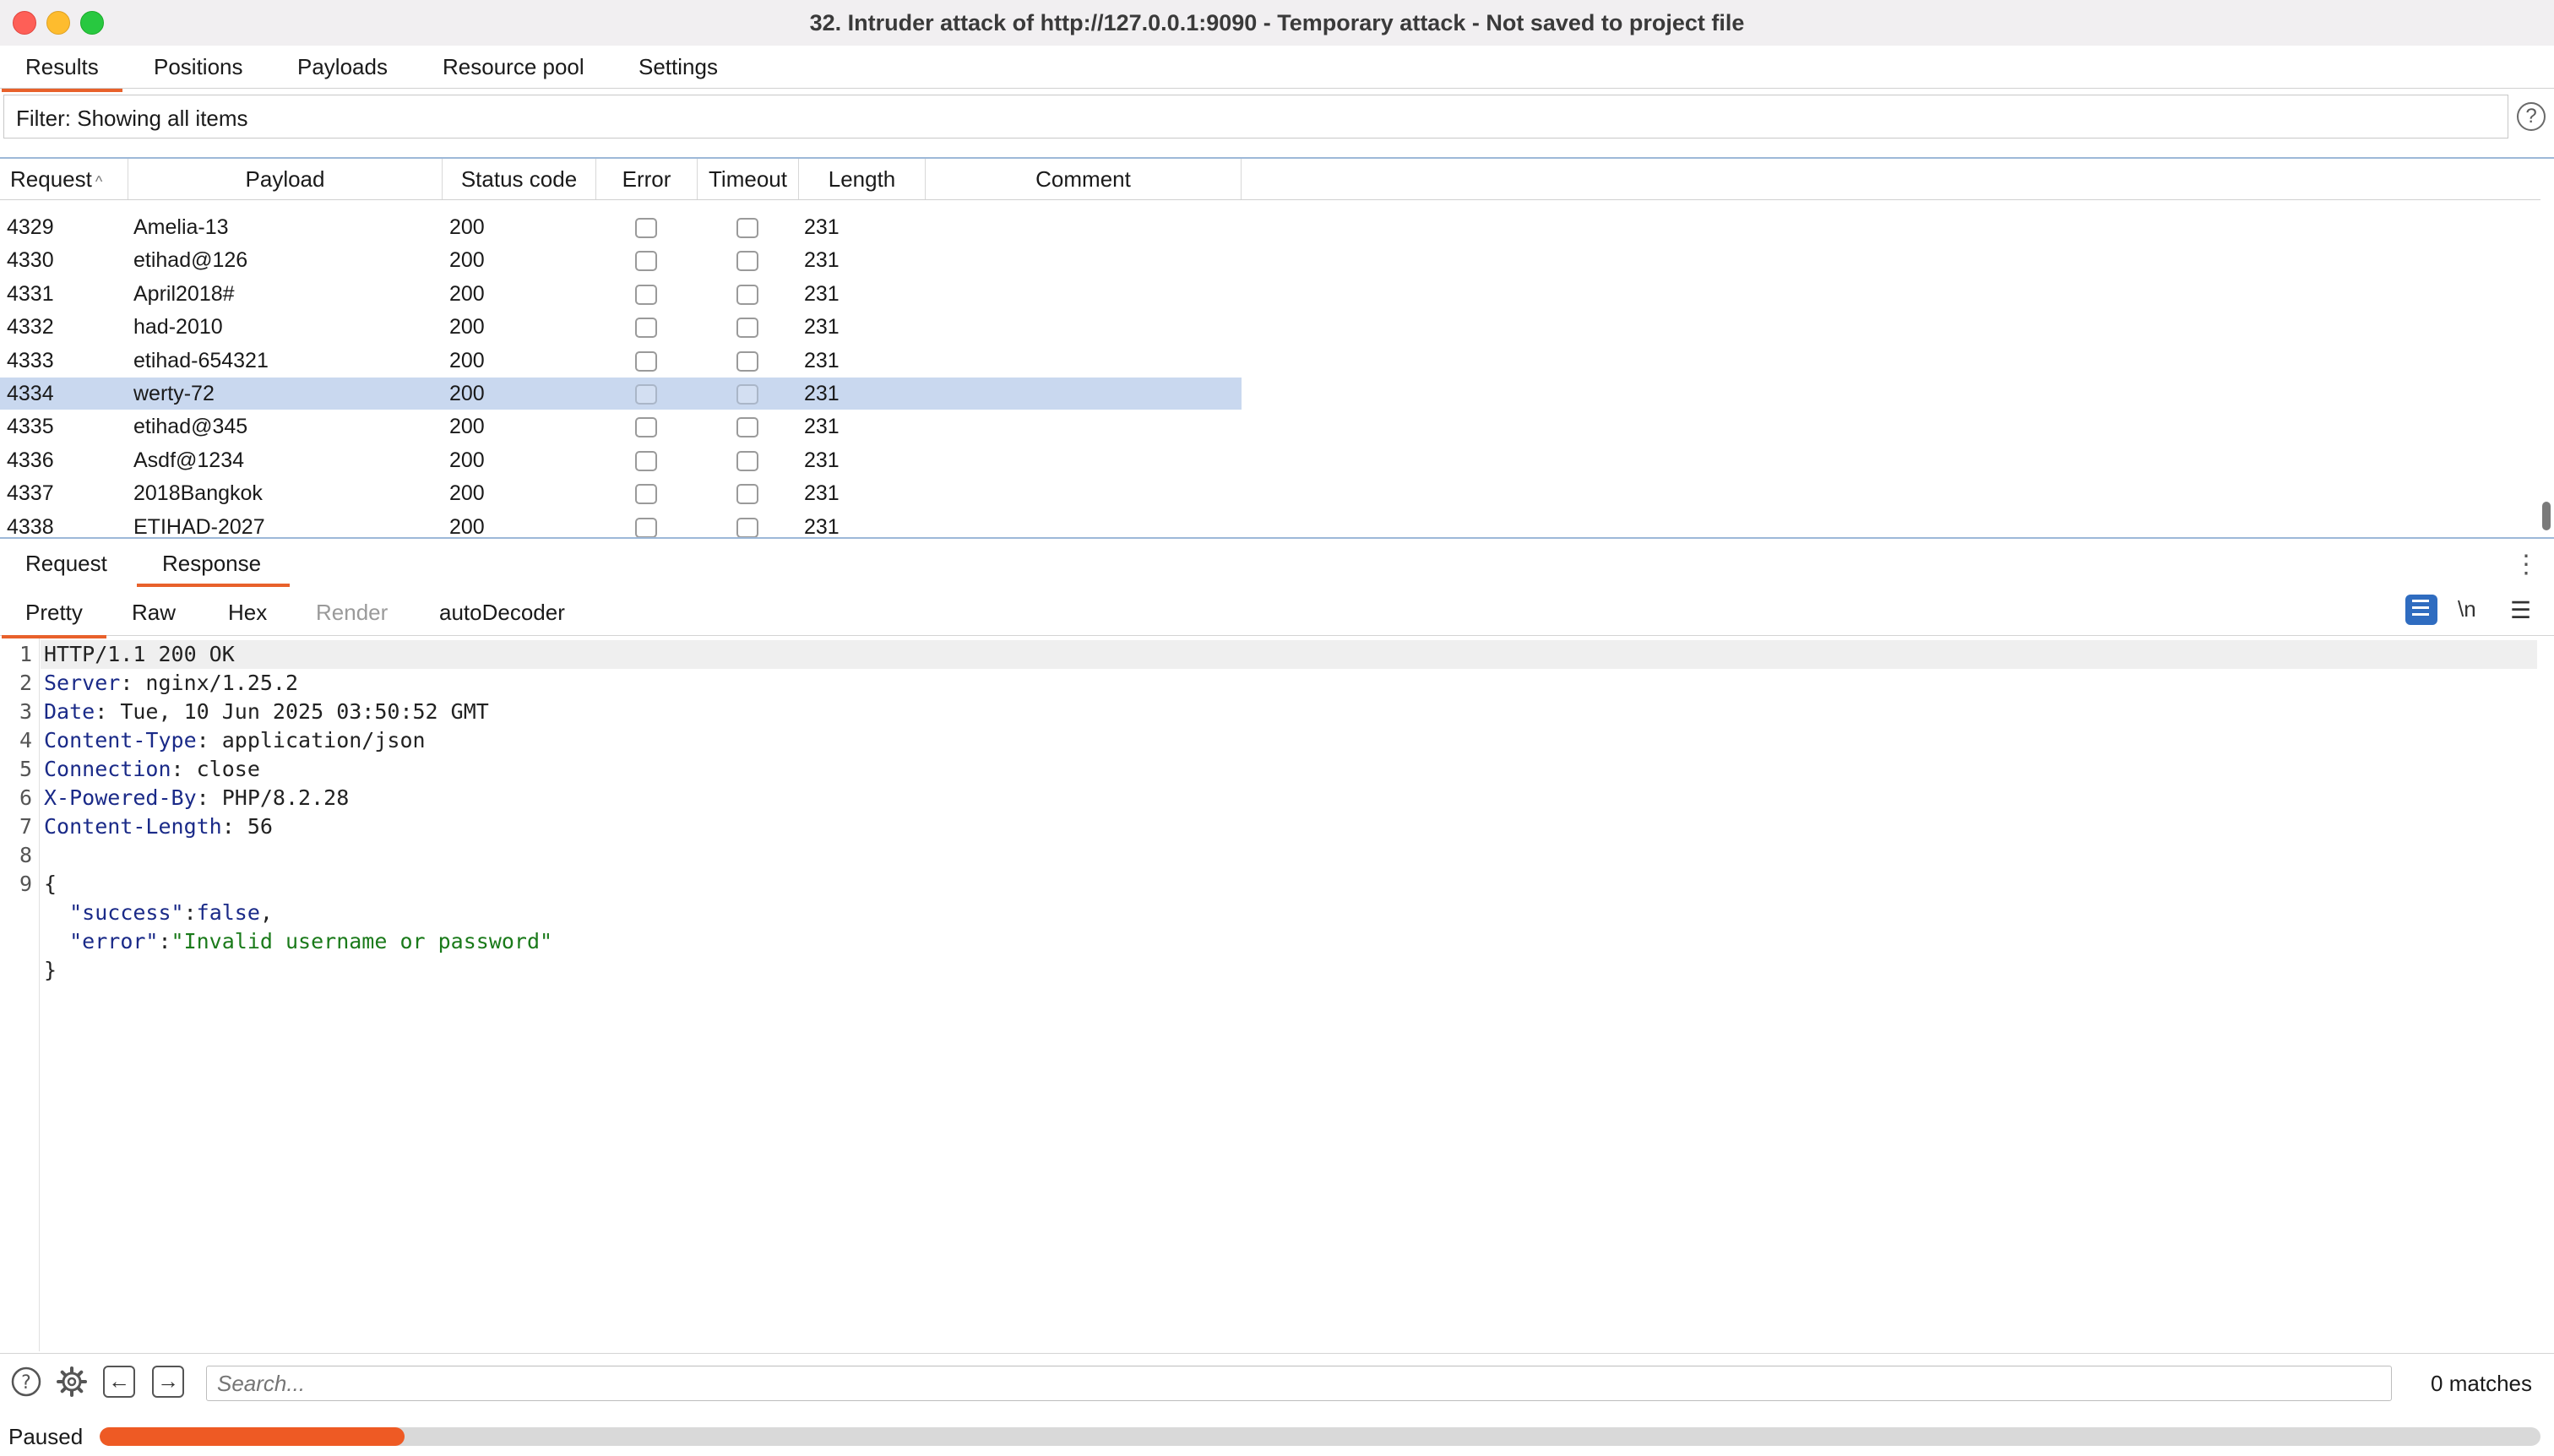 The image size is (2554, 1456). Describe the element at coordinates (199, 526) in the screenshot. I see `cell-payload: ETIHAD-2027` at that location.